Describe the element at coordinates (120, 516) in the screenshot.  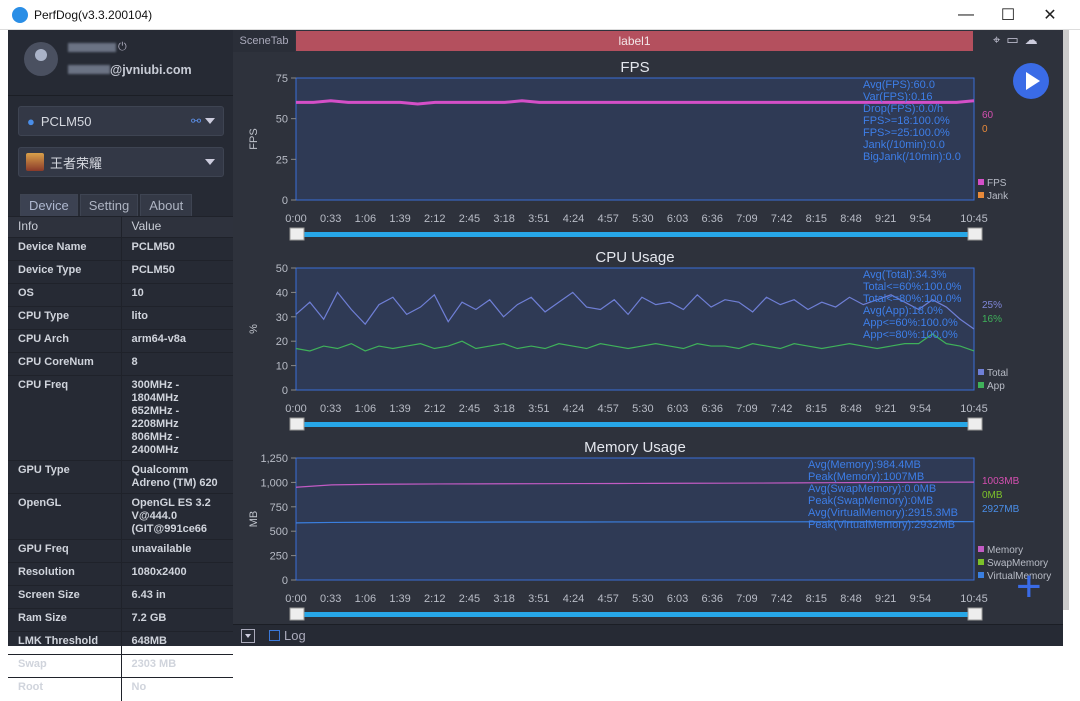
I see `table-row: OpenGL OpenGL ES 3.2 V@444.0 (GIT@991ce66` at that location.